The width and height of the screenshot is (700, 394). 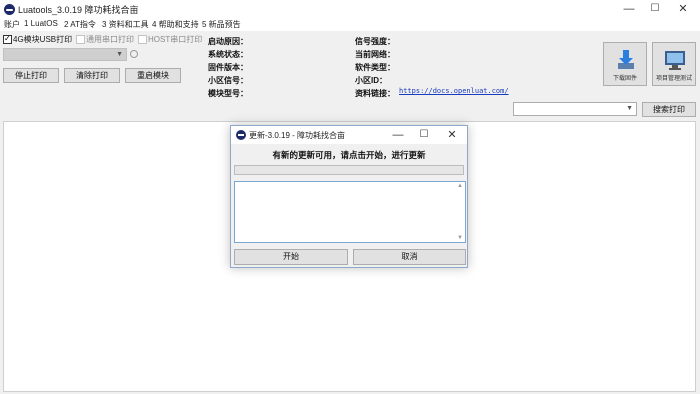 I want to click on download-icon, so click(x=626, y=59).